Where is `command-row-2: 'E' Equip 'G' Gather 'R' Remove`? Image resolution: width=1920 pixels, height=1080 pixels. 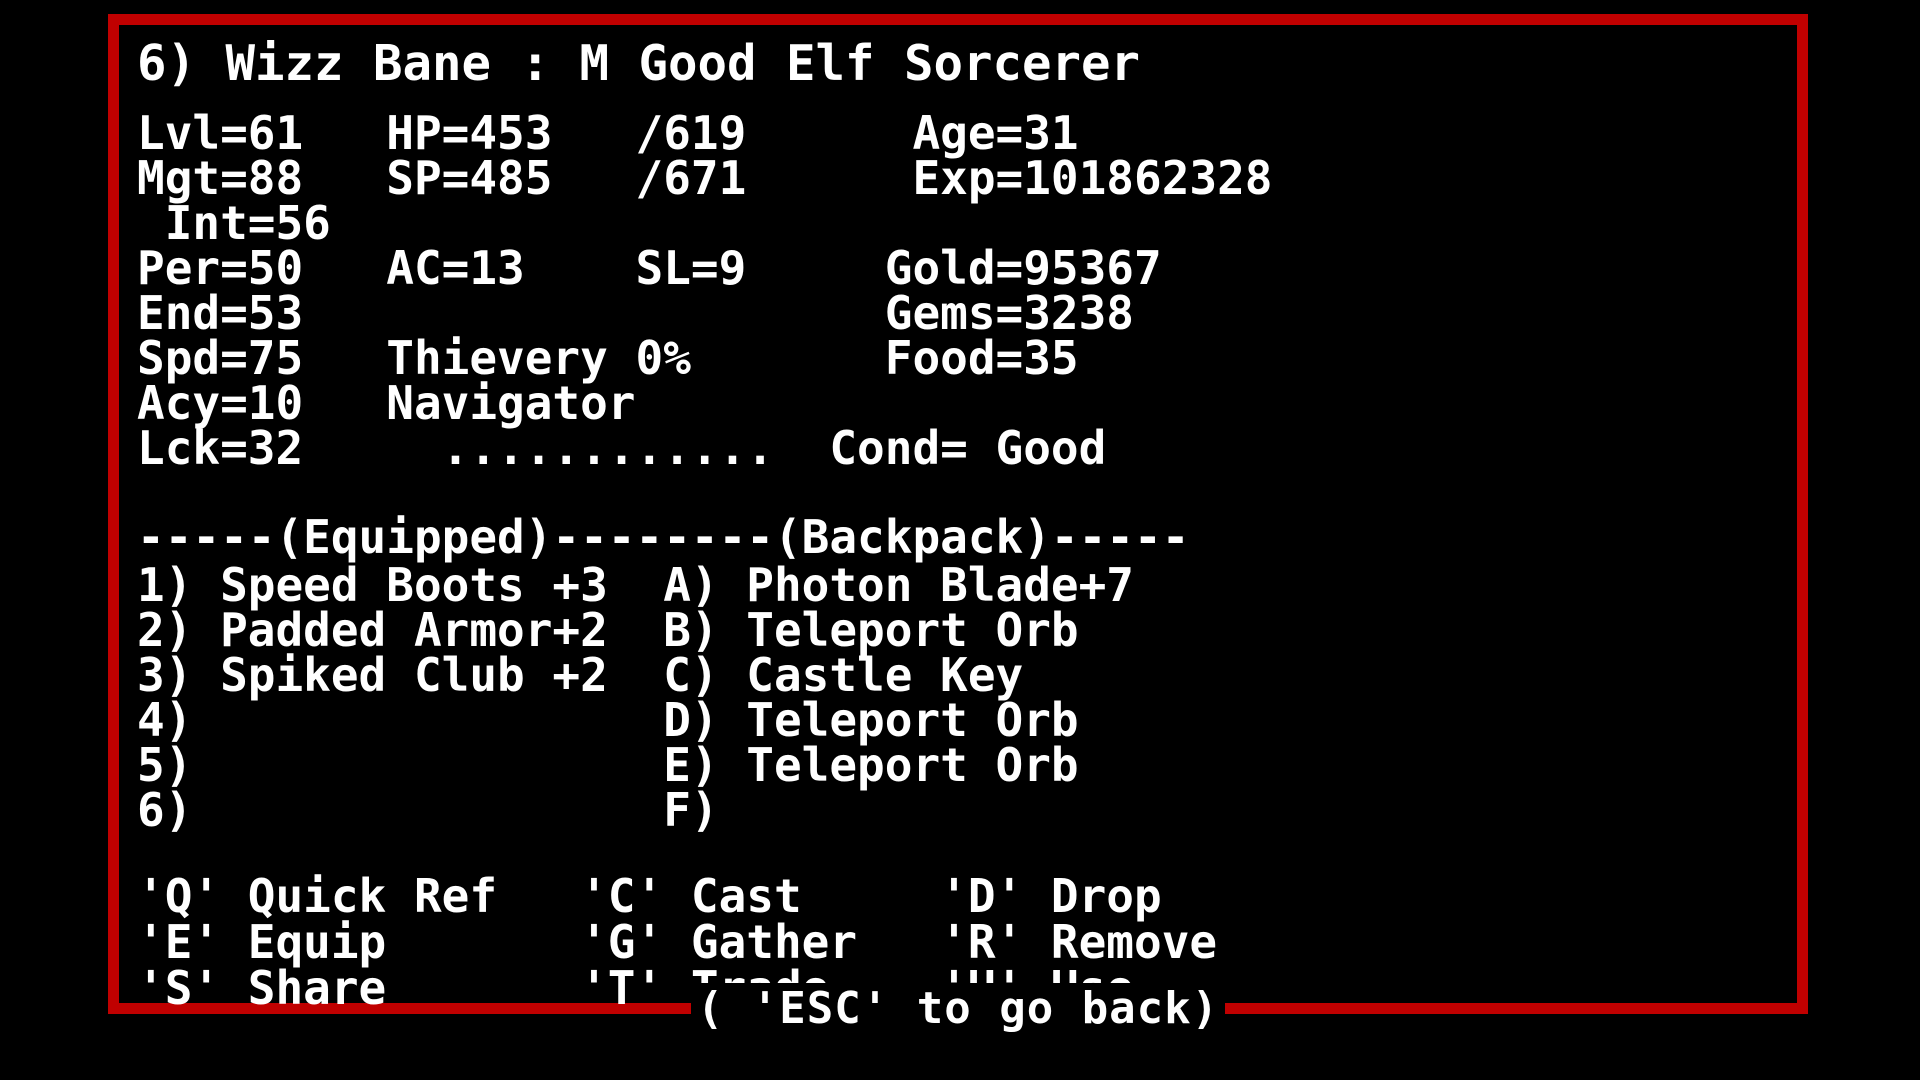 command-row-2: 'E' Equip 'G' Gather 'R' Remove is located at coordinates (965, 942).